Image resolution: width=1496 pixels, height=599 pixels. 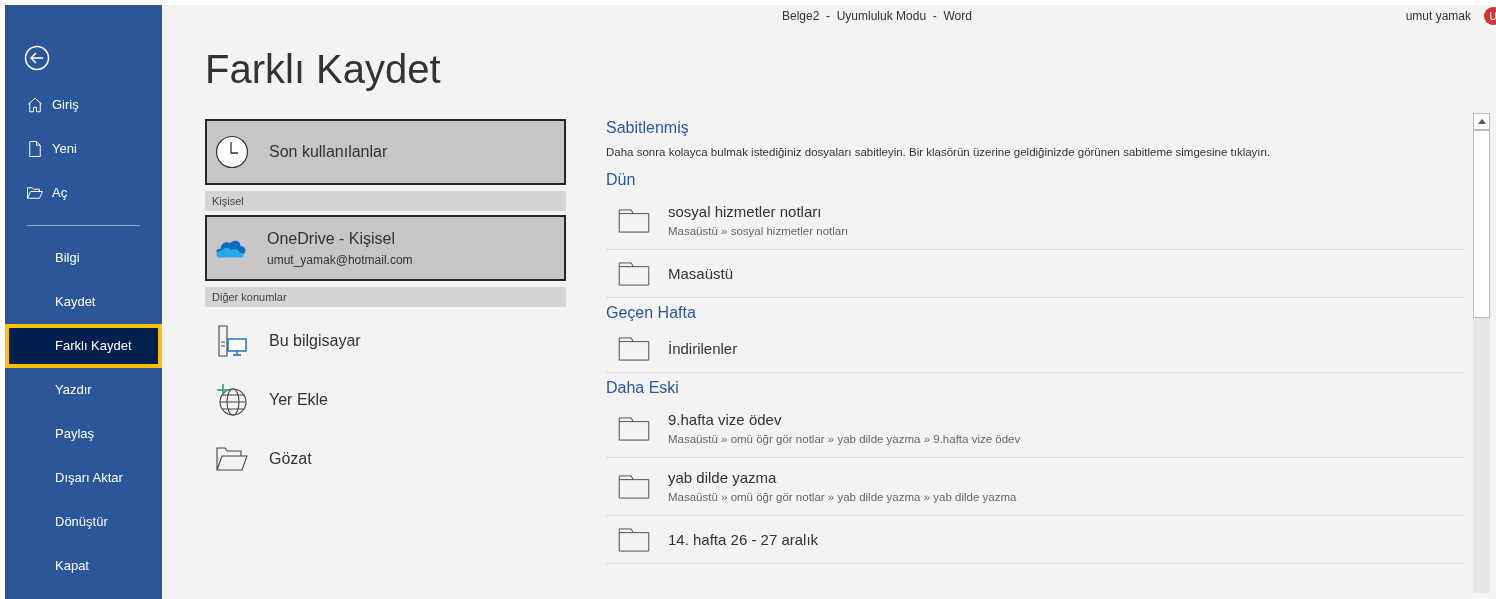 I want to click on folder-name: yab dilde yazma, so click(x=723, y=477).